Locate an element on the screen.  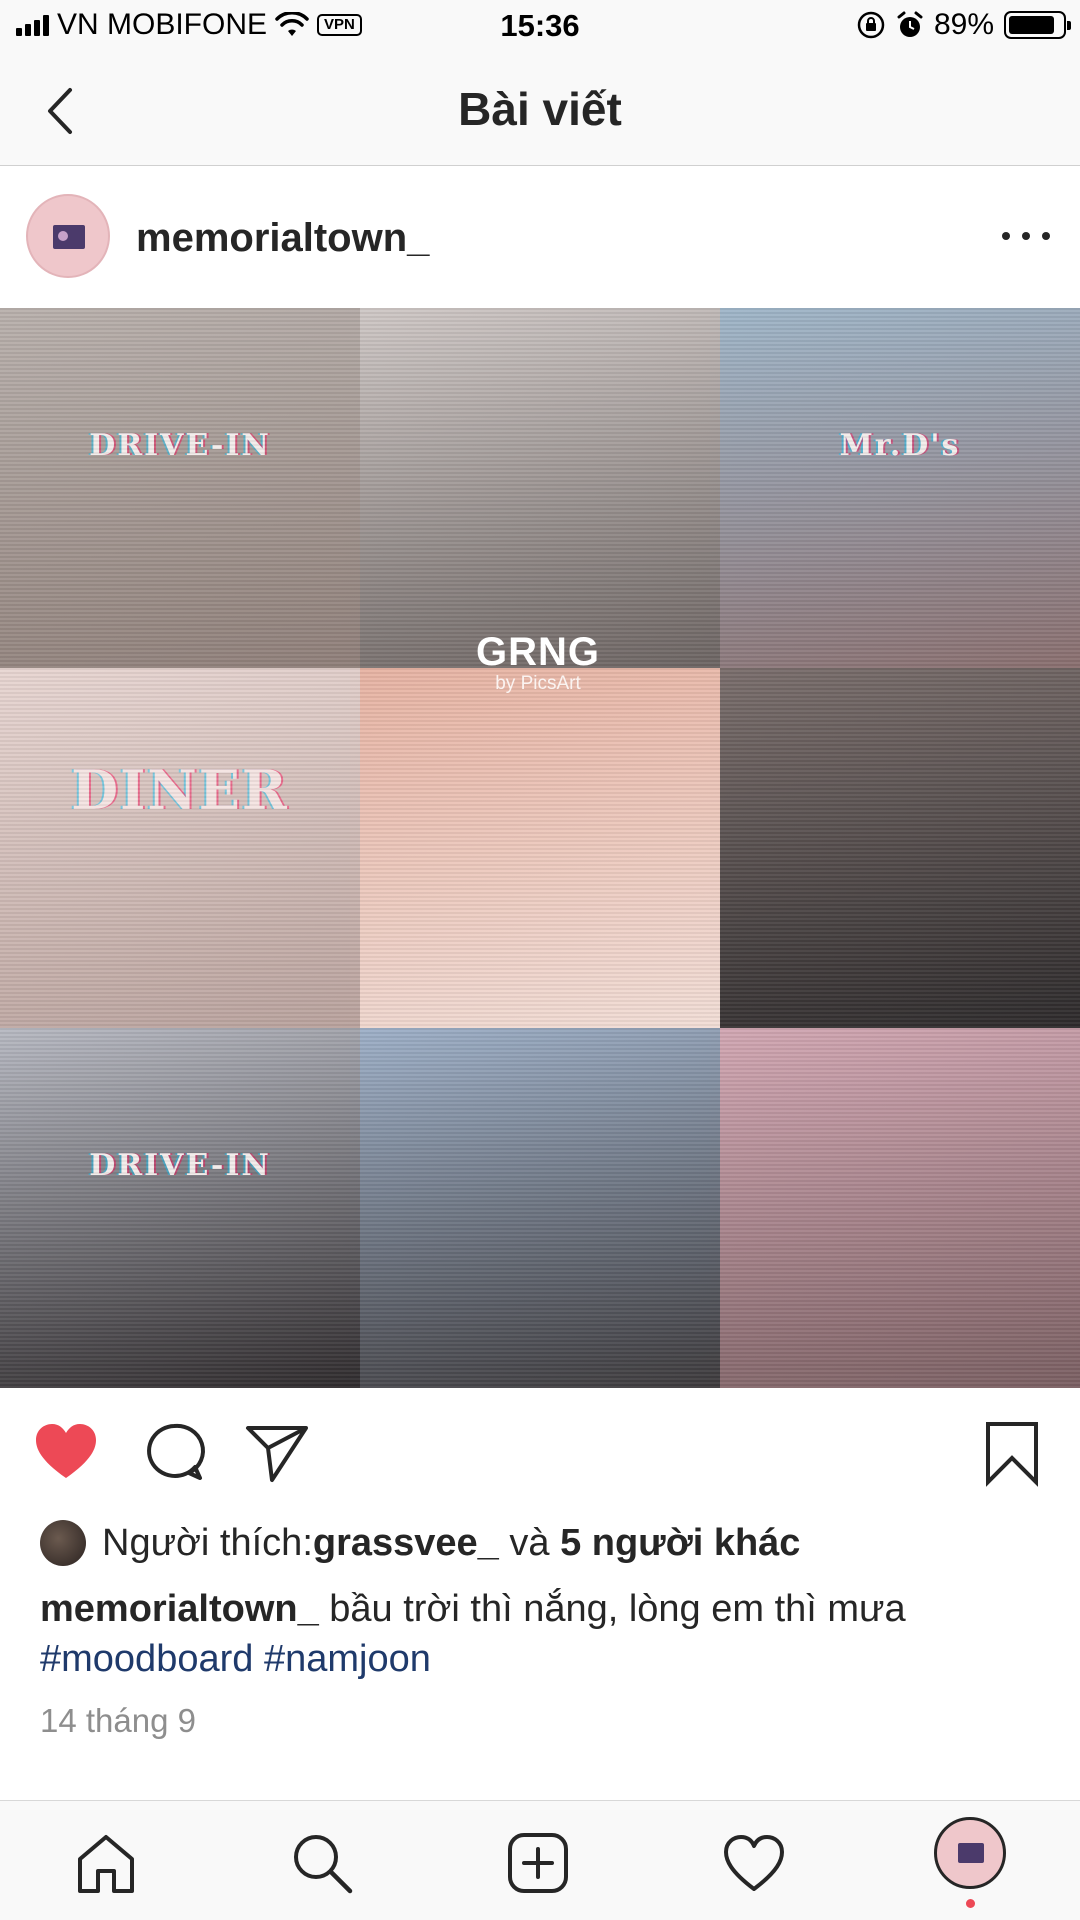
status-bar: VN MOBIFONE VPN 15:36 89% is located at coordinates (540, 27).